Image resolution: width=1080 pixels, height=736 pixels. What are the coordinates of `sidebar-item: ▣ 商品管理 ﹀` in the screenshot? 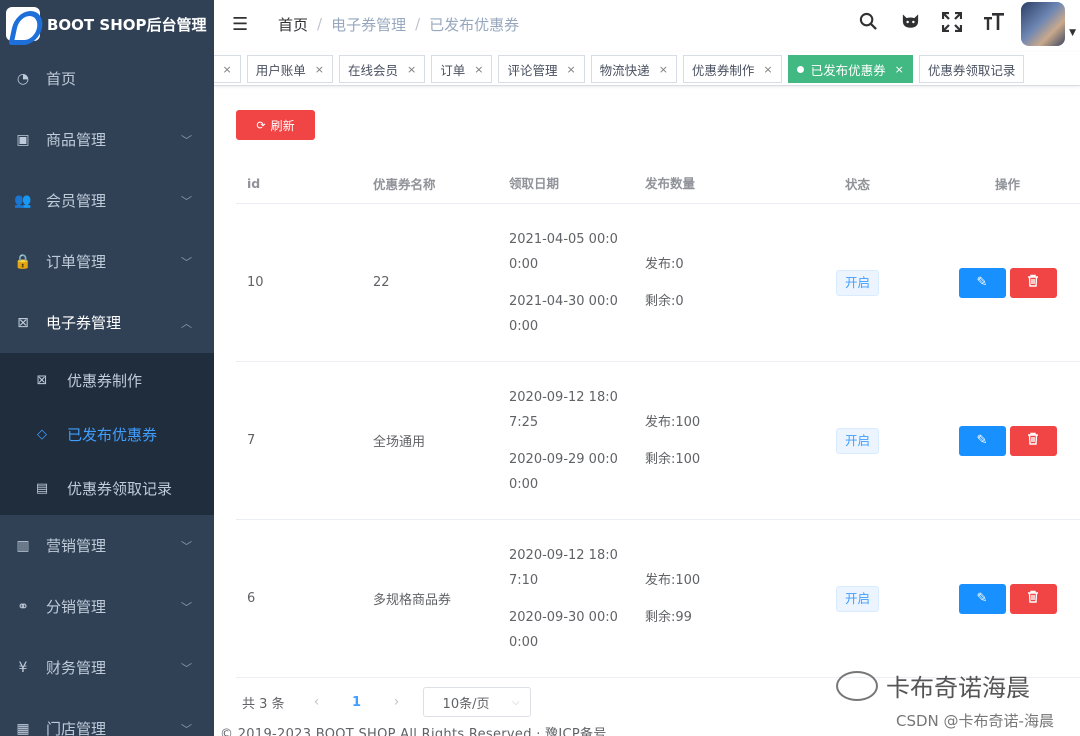 It's located at (107, 139).